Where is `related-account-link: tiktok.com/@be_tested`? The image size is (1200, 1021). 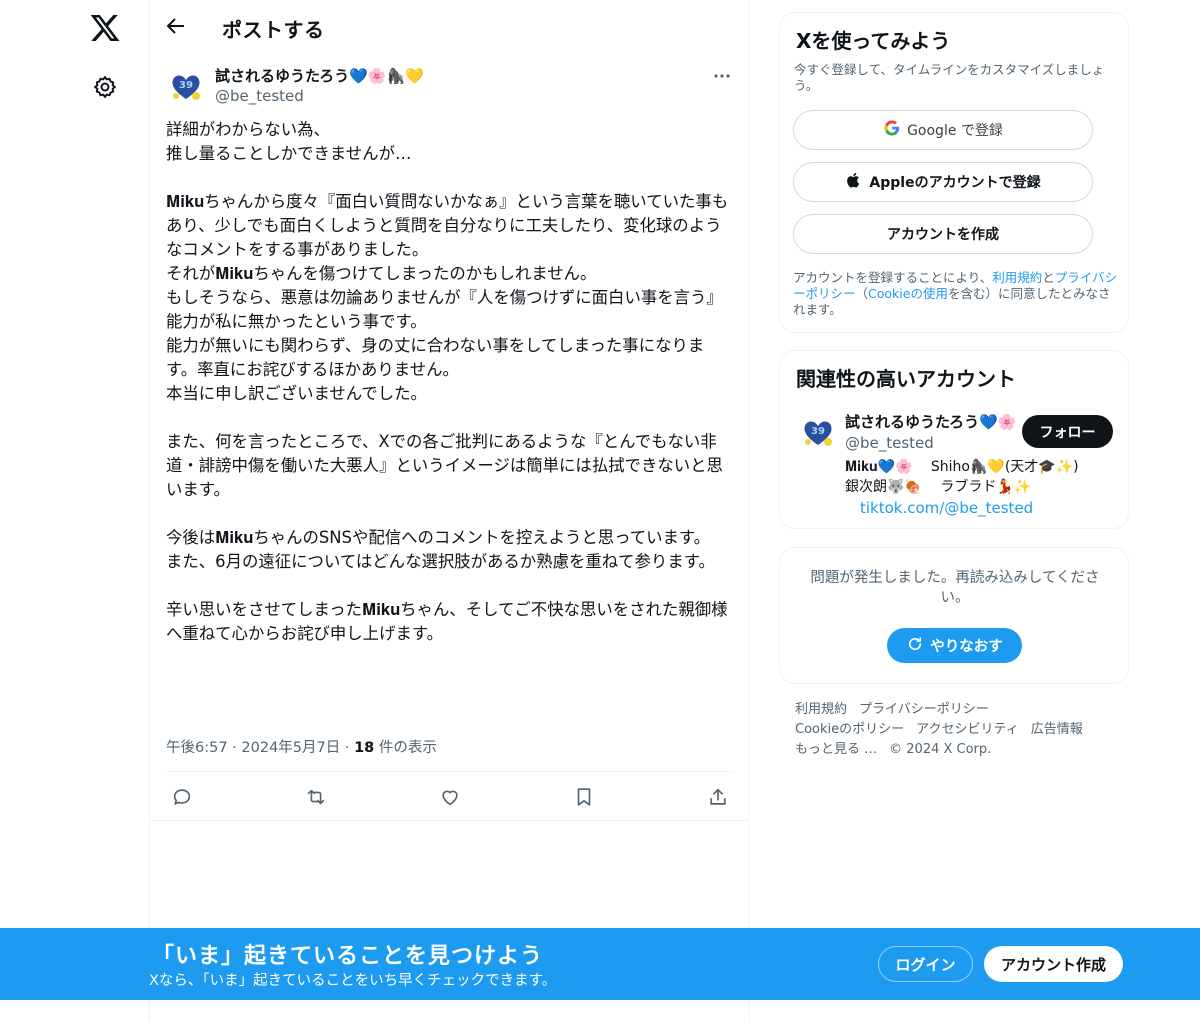 related-account-link: tiktok.com/@be_tested is located at coordinates (946, 508).